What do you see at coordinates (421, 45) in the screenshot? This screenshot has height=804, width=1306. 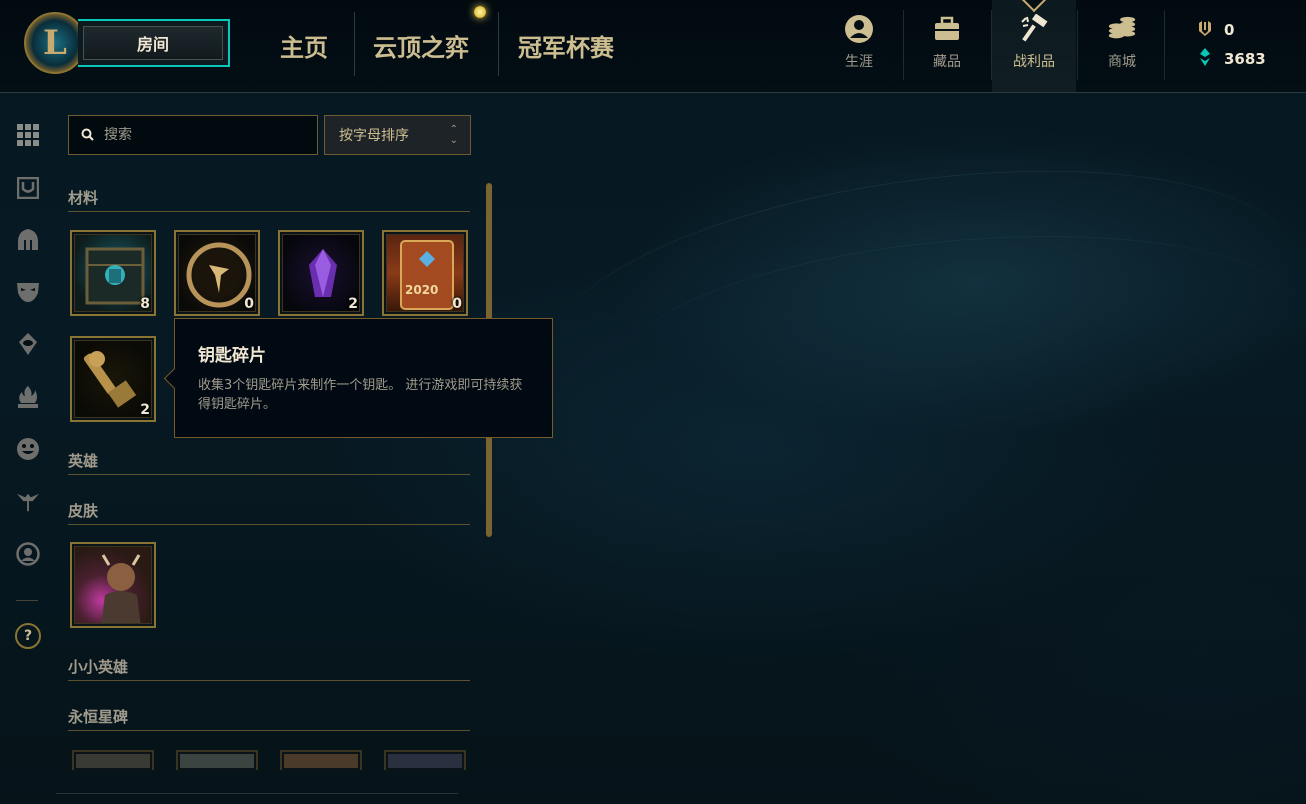 I see `tab-tft: 云顶之弈` at bounding box center [421, 45].